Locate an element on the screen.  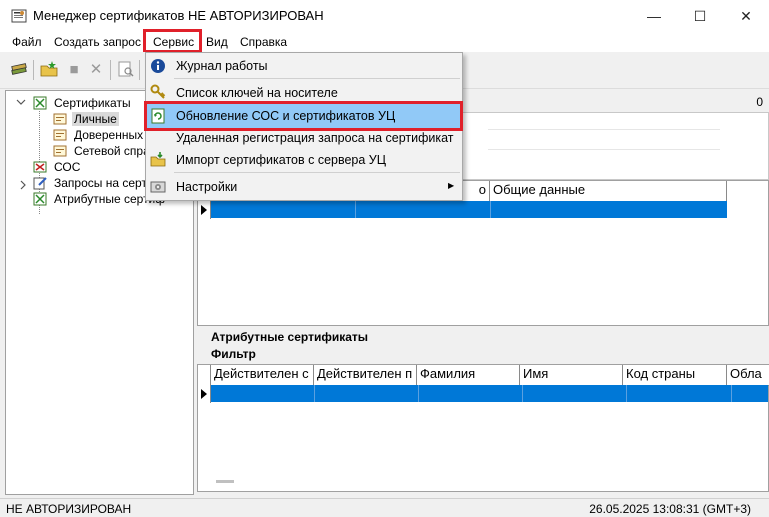
tree-item-certificates: Сертификаты is located at coordinates (83, 103).